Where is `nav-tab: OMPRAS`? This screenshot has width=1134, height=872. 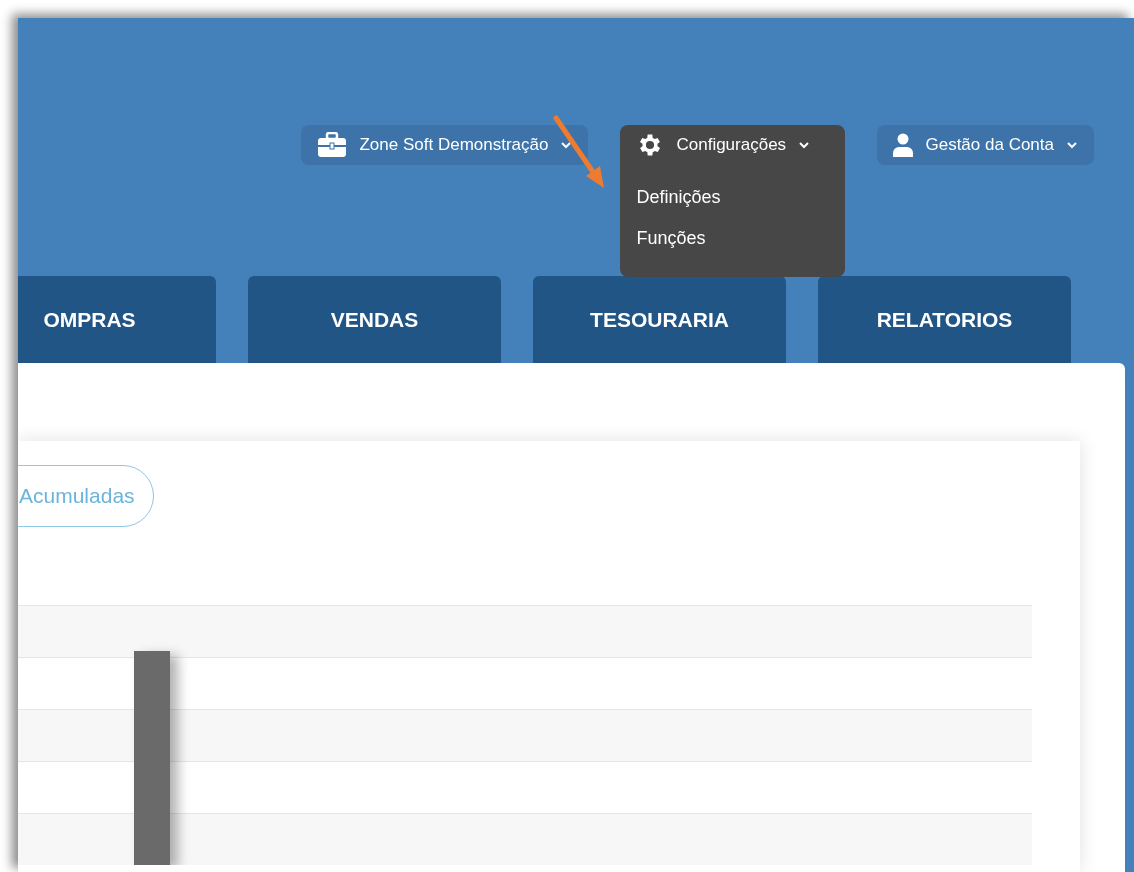
nav-tab: OMPRAS is located at coordinates (117, 319).